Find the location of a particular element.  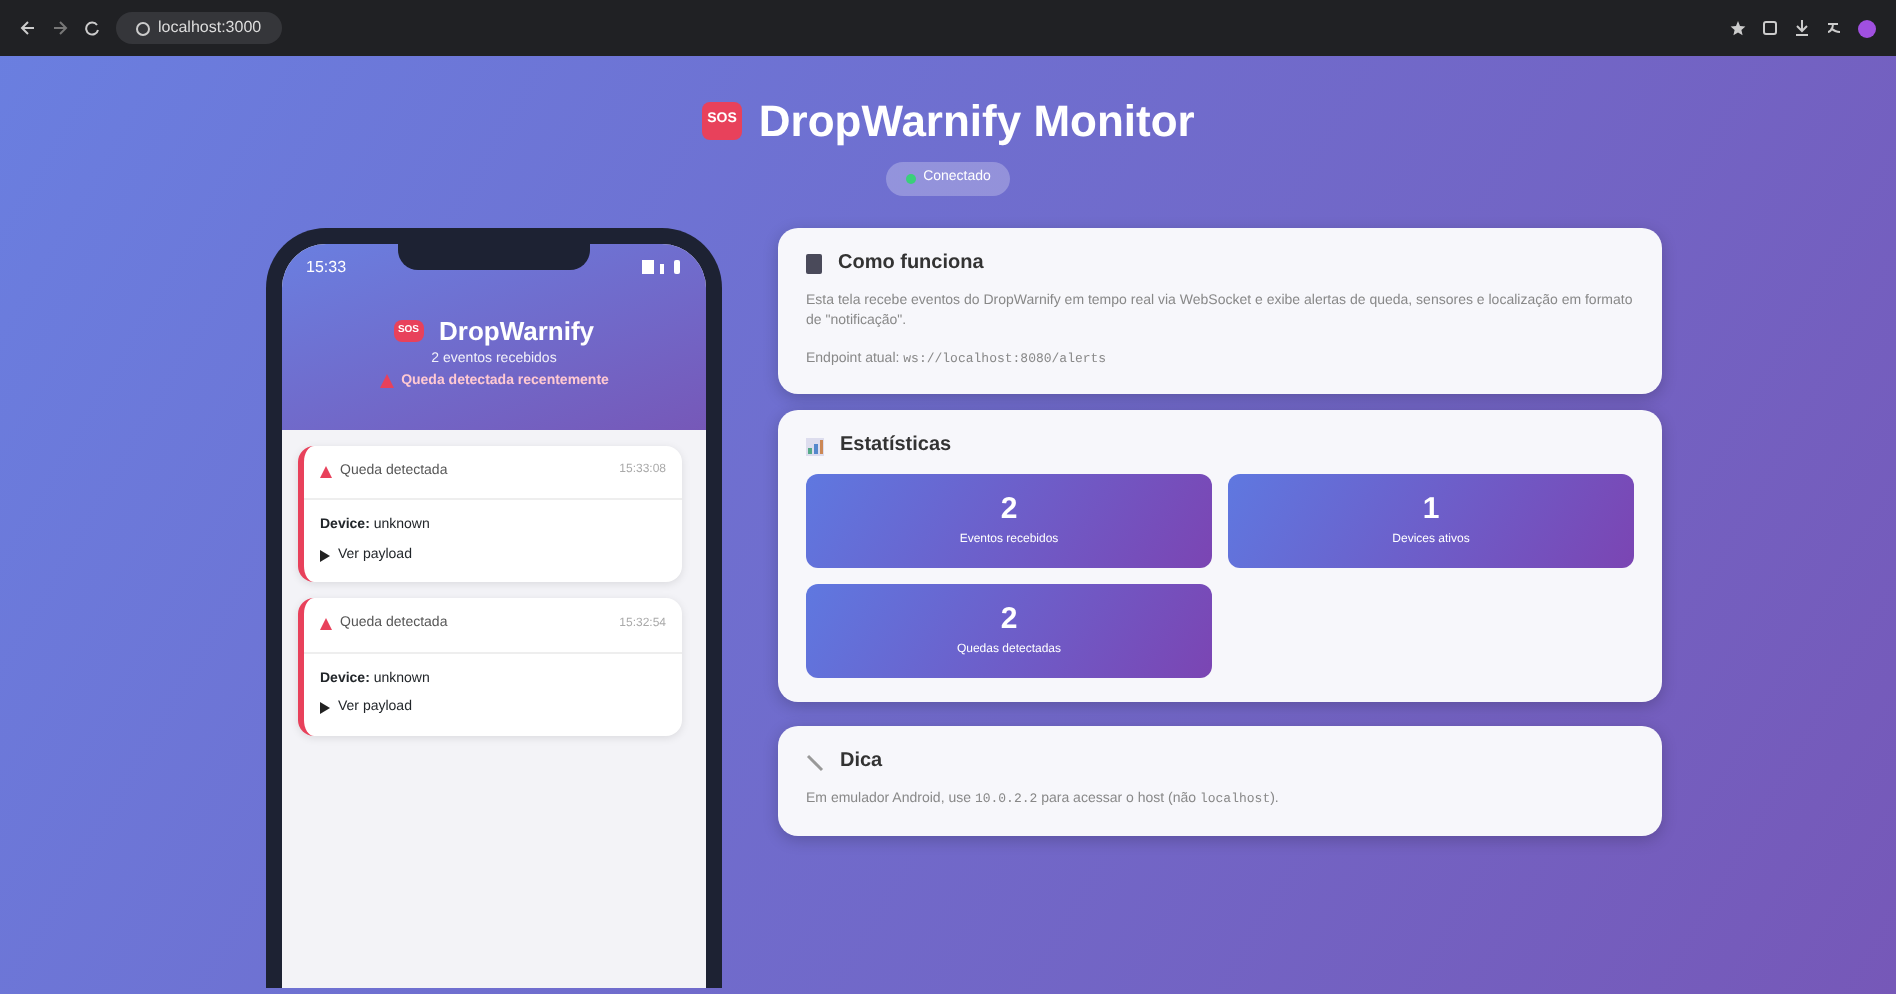

reload-icon is located at coordinates (92, 28).